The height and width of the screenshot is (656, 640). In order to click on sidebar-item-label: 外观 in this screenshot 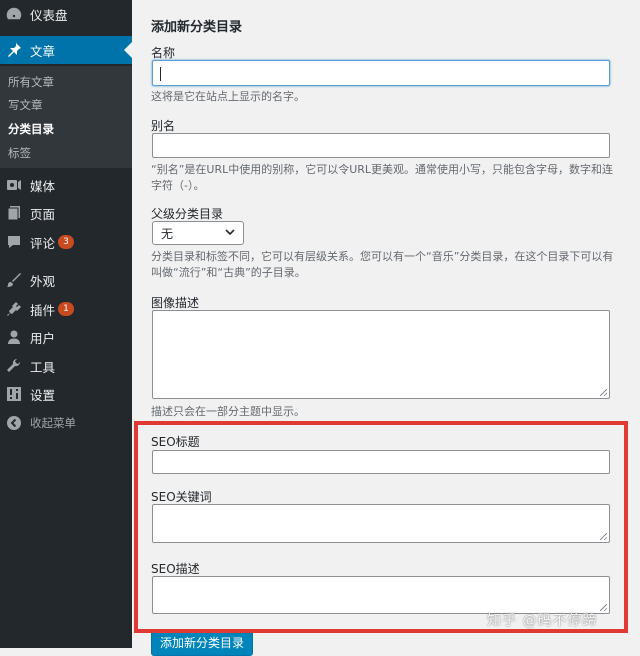, I will do `click(43, 281)`.